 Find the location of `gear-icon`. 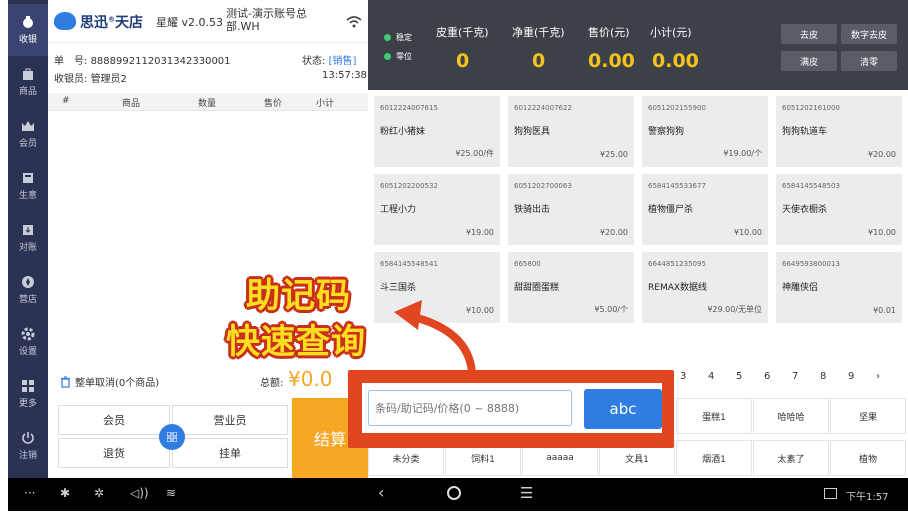

gear-icon is located at coordinates (28, 334).